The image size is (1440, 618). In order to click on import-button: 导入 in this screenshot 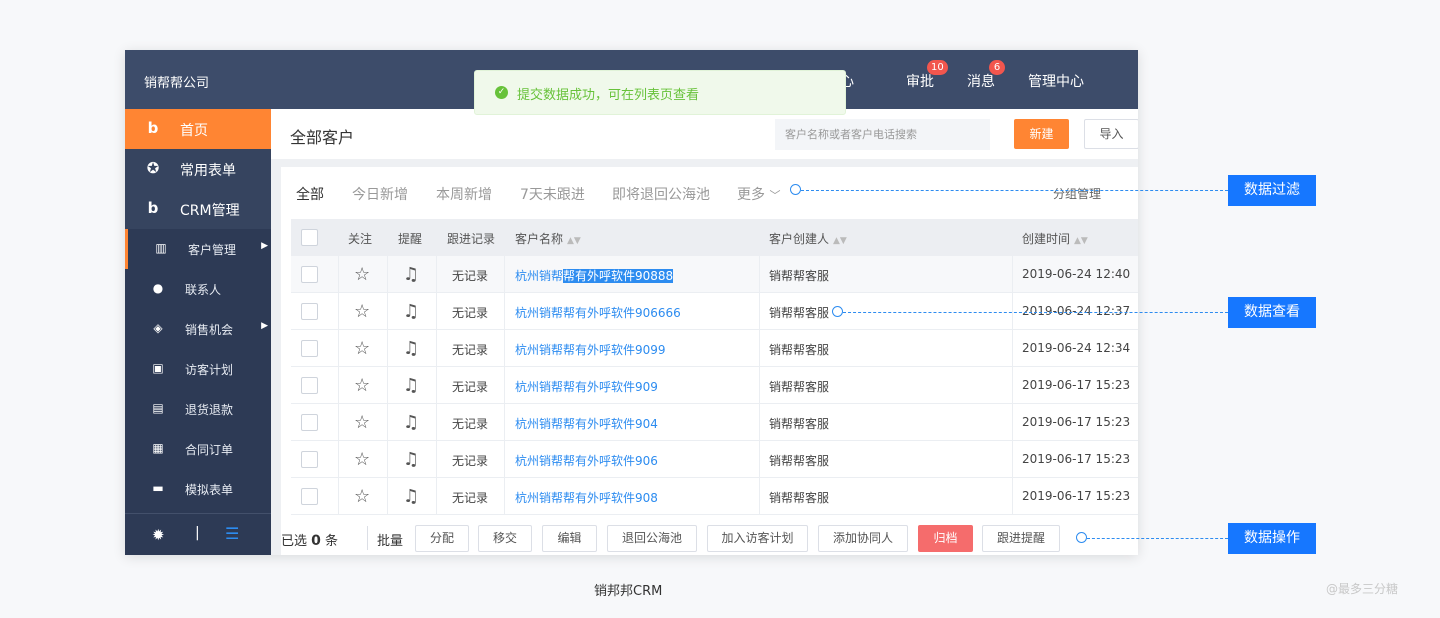, I will do `click(1111, 134)`.